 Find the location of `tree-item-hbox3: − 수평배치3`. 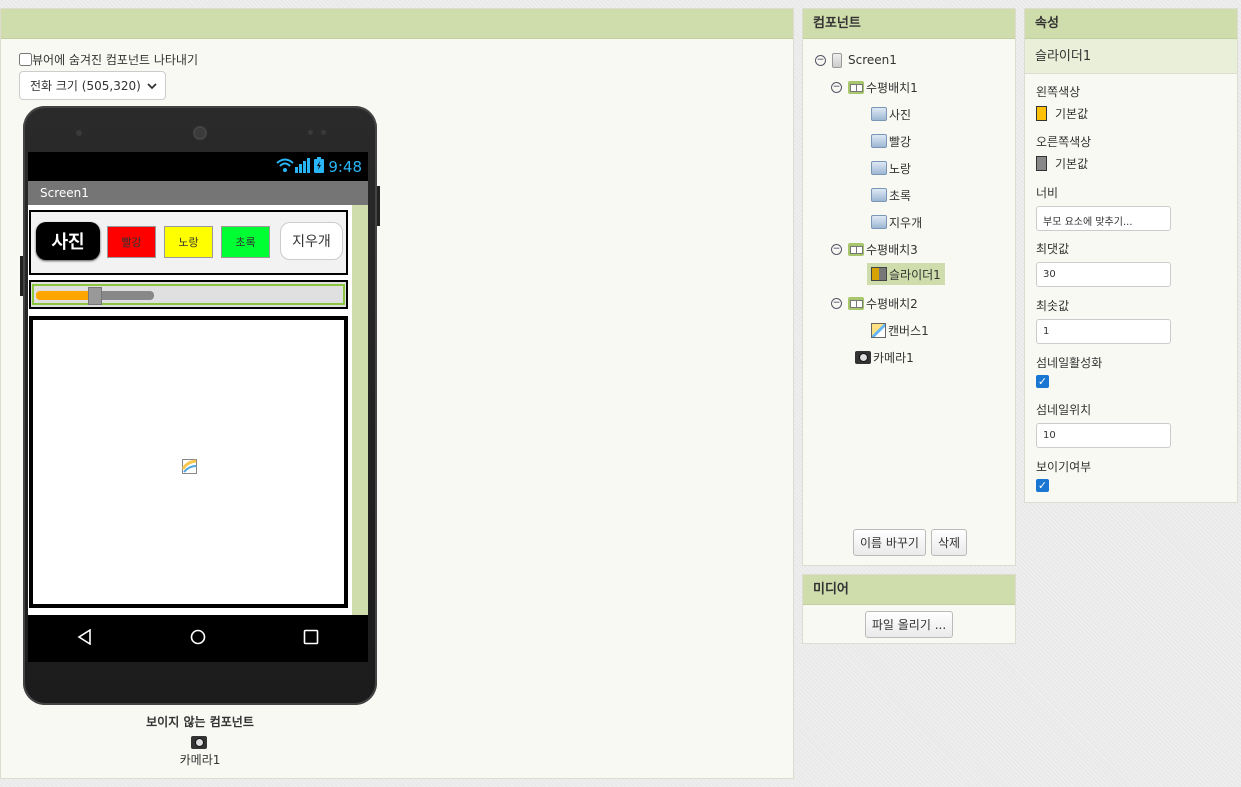

tree-item-hbox3: − 수평배치3 is located at coordinates (874, 249).